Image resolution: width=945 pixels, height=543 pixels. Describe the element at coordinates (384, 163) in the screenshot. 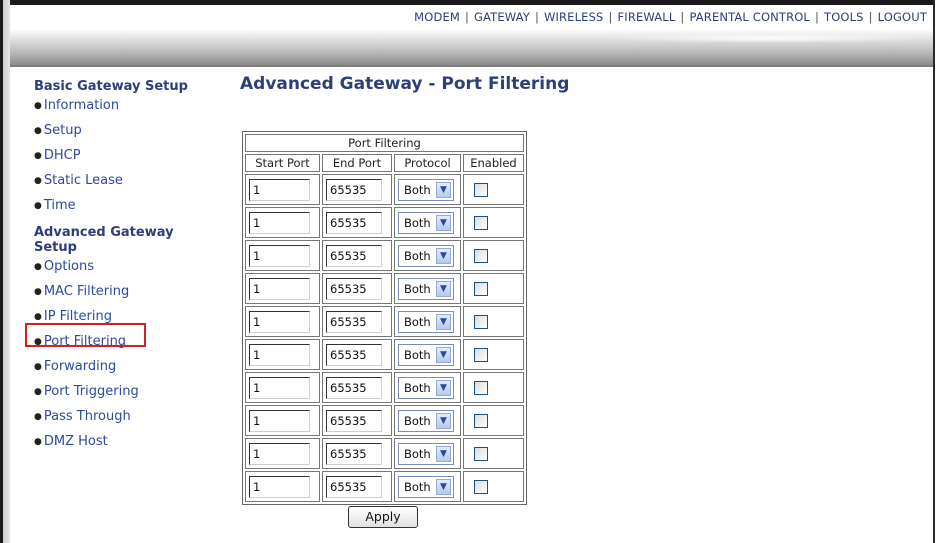

I see `table-header-row: Start Port End Port Protocol Enabled` at that location.